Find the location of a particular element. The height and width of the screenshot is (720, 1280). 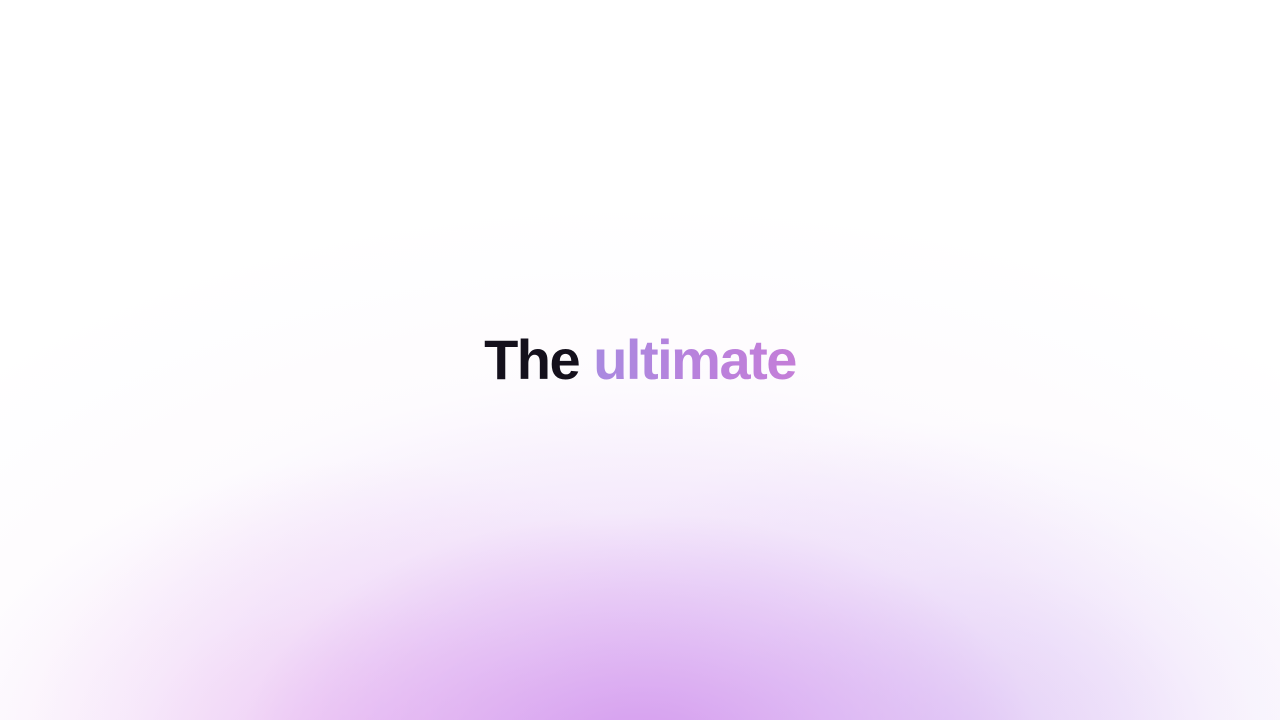

hero-headline: The ultimate is located at coordinates (640, 360).